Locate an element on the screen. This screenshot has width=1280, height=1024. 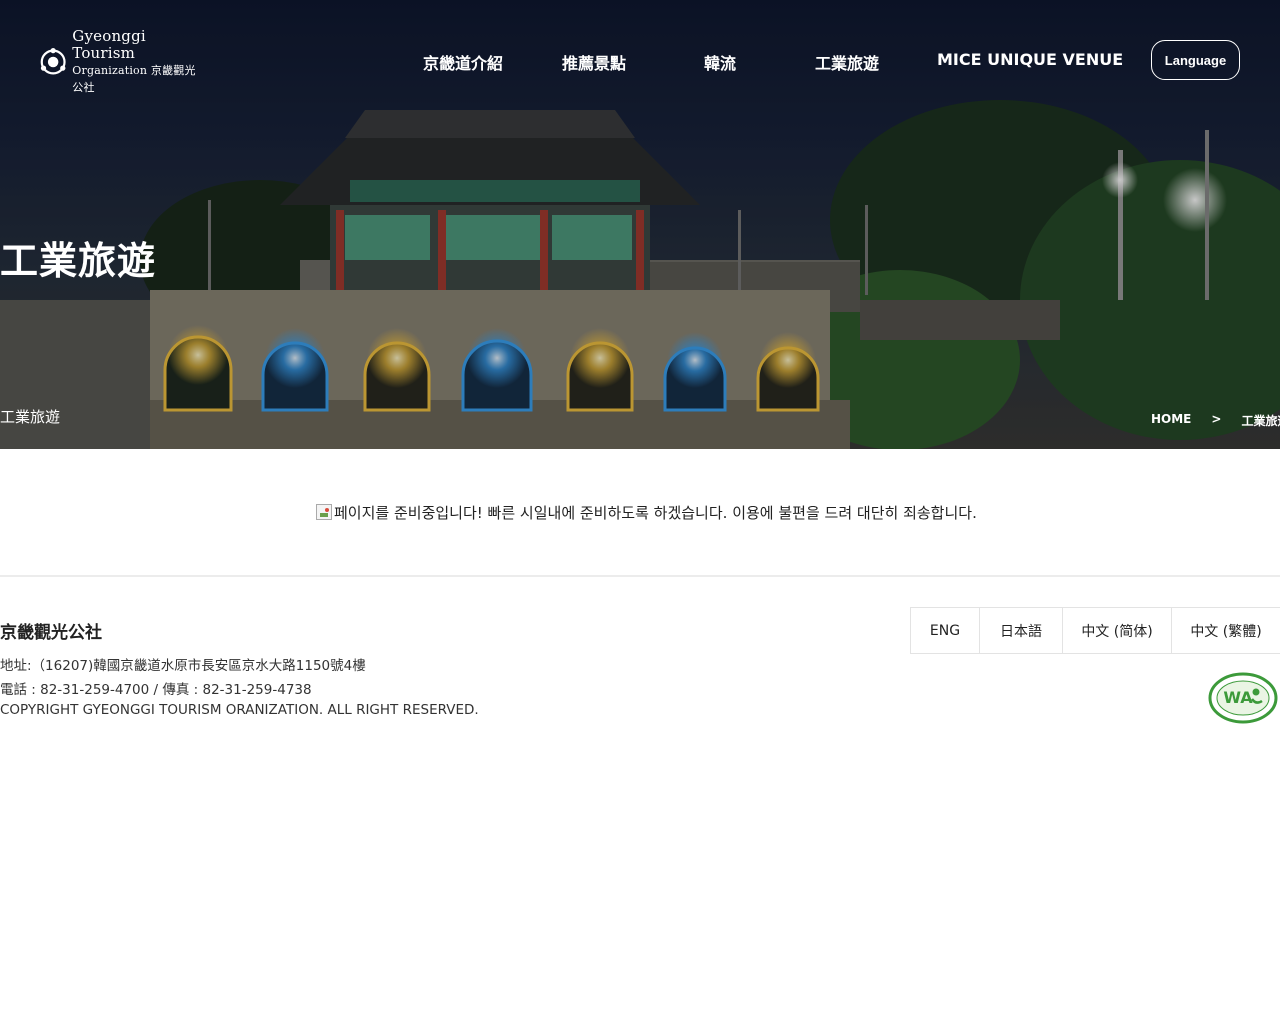
site-logo: Gyeonggi Tourism Organization 京畿觀光公社 is located at coordinates (120, 61).